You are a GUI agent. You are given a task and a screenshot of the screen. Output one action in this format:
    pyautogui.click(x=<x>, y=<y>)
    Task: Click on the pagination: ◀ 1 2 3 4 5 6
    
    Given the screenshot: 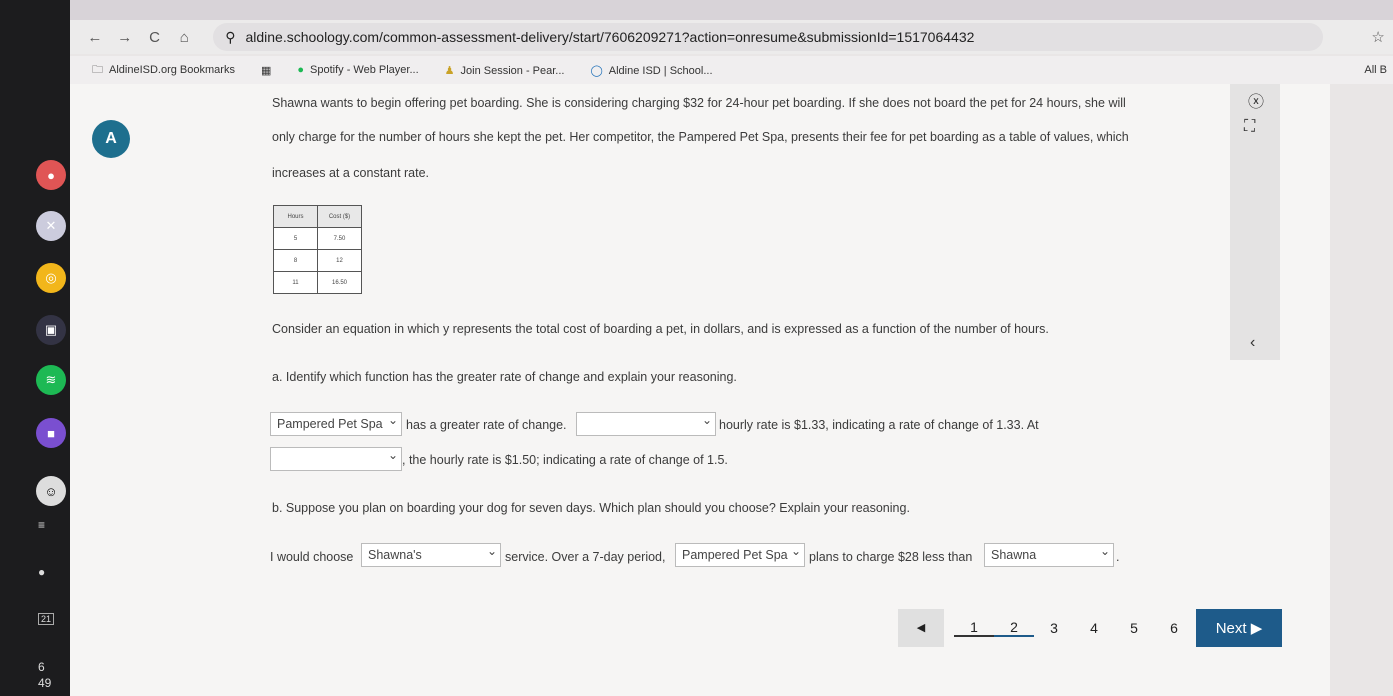 What is the action you would take?
    pyautogui.click(x=1046, y=628)
    